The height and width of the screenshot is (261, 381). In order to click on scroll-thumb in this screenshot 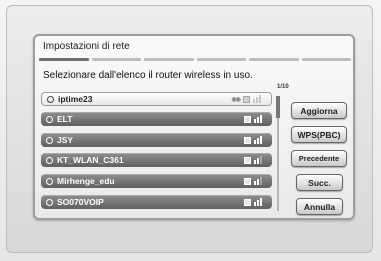, I will do `click(278, 107)`.